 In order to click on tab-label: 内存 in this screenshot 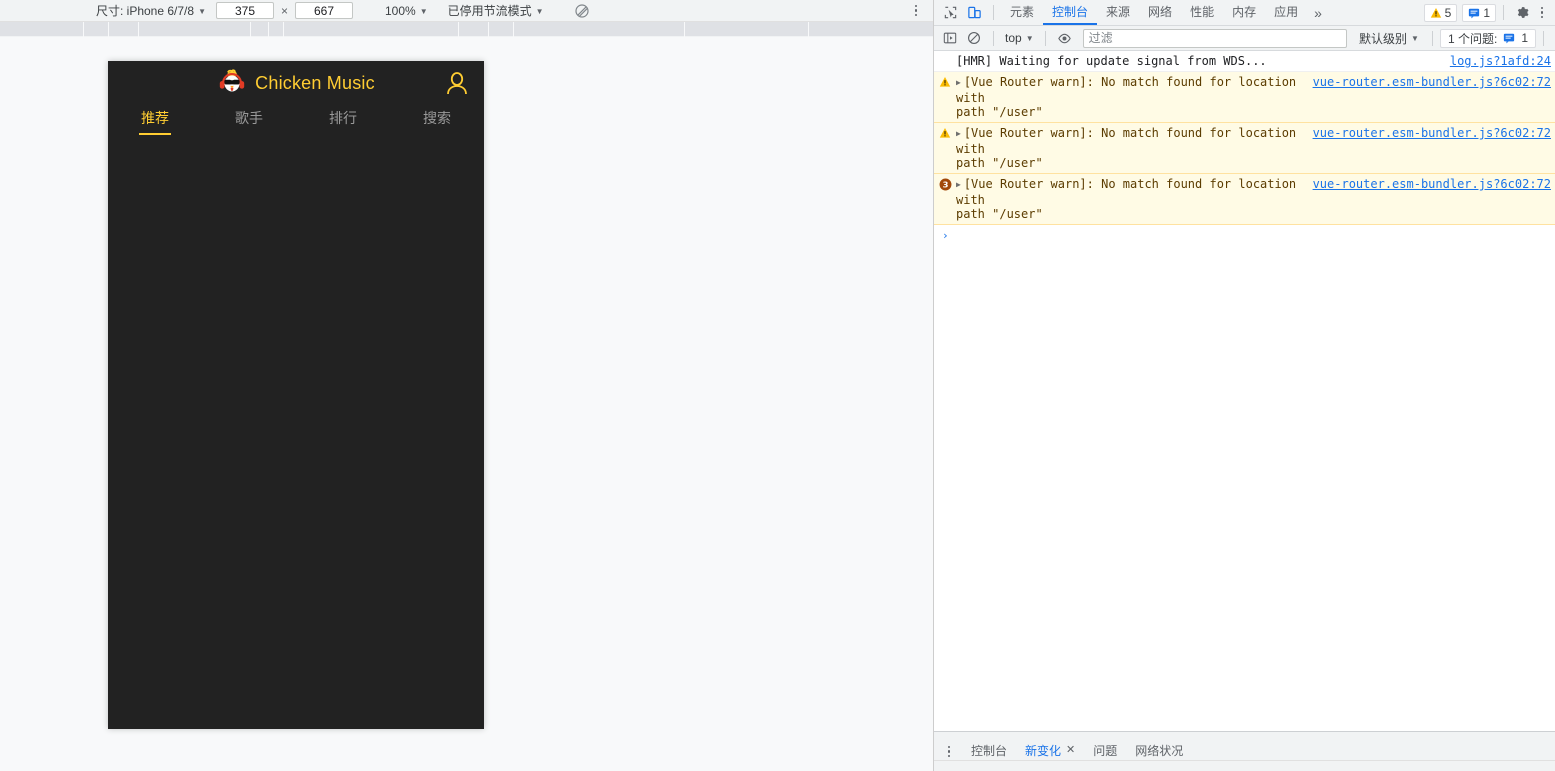, I will do `click(1244, 12)`.